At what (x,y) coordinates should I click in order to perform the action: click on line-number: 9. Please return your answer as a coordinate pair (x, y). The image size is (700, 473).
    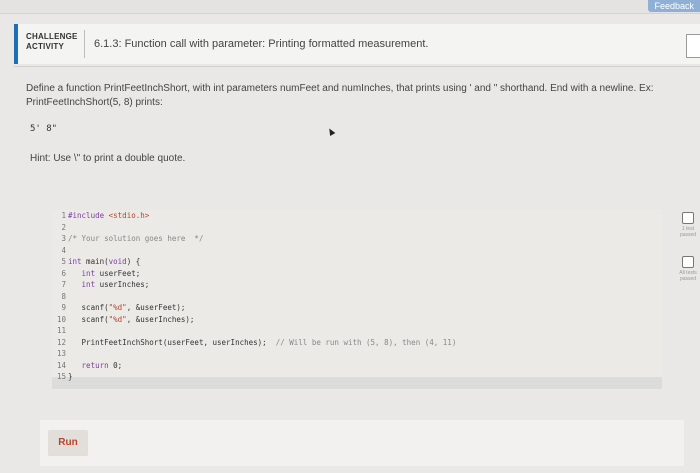
    Looking at the image, I should click on (63, 307).